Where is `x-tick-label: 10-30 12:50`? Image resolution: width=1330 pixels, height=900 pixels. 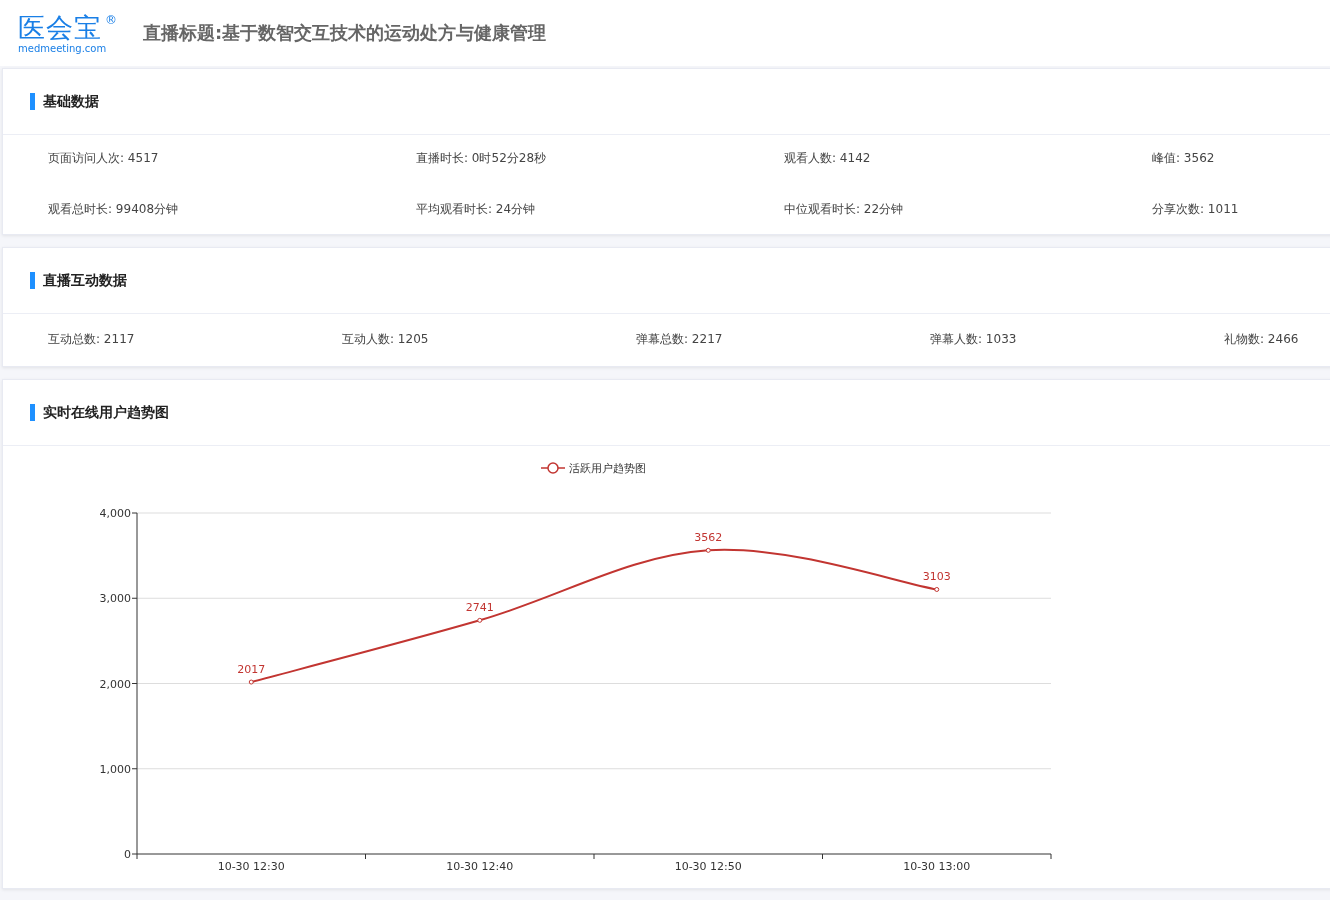 x-tick-label: 10-30 12:50 is located at coordinates (708, 866).